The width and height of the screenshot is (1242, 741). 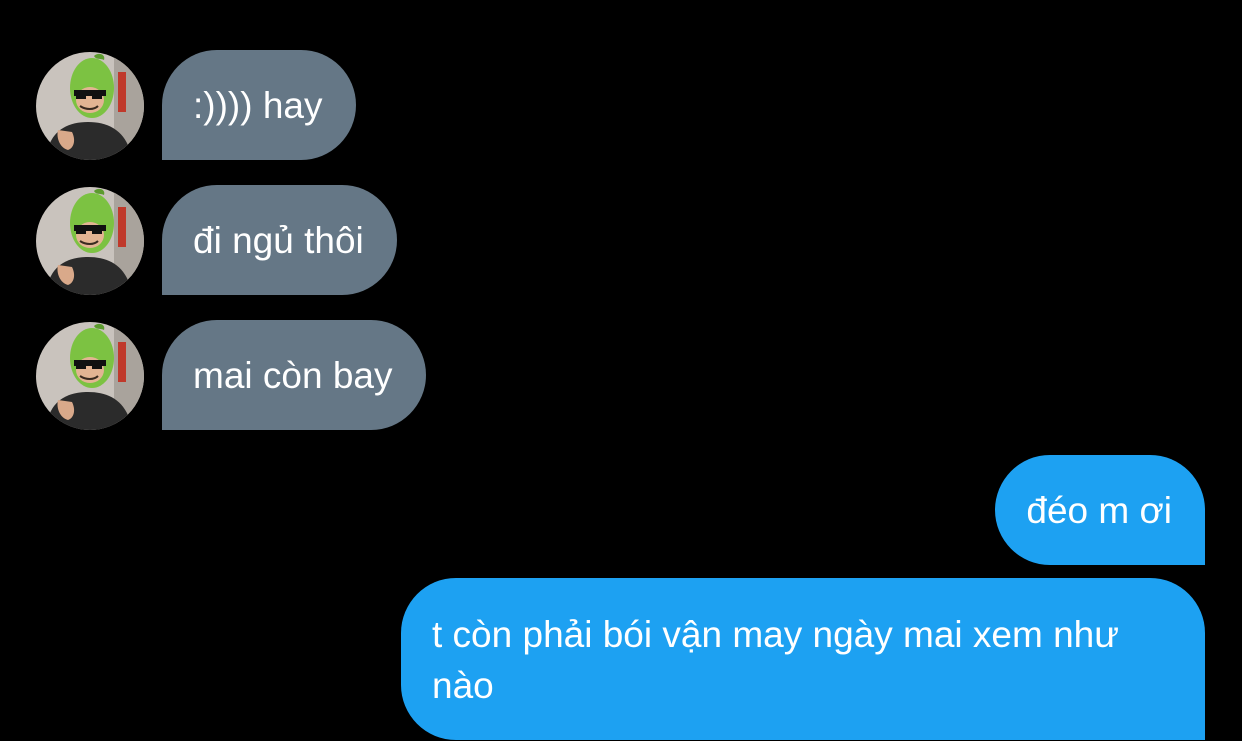 I want to click on message-text: đéo m ơi, so click(x=1099, y=510).